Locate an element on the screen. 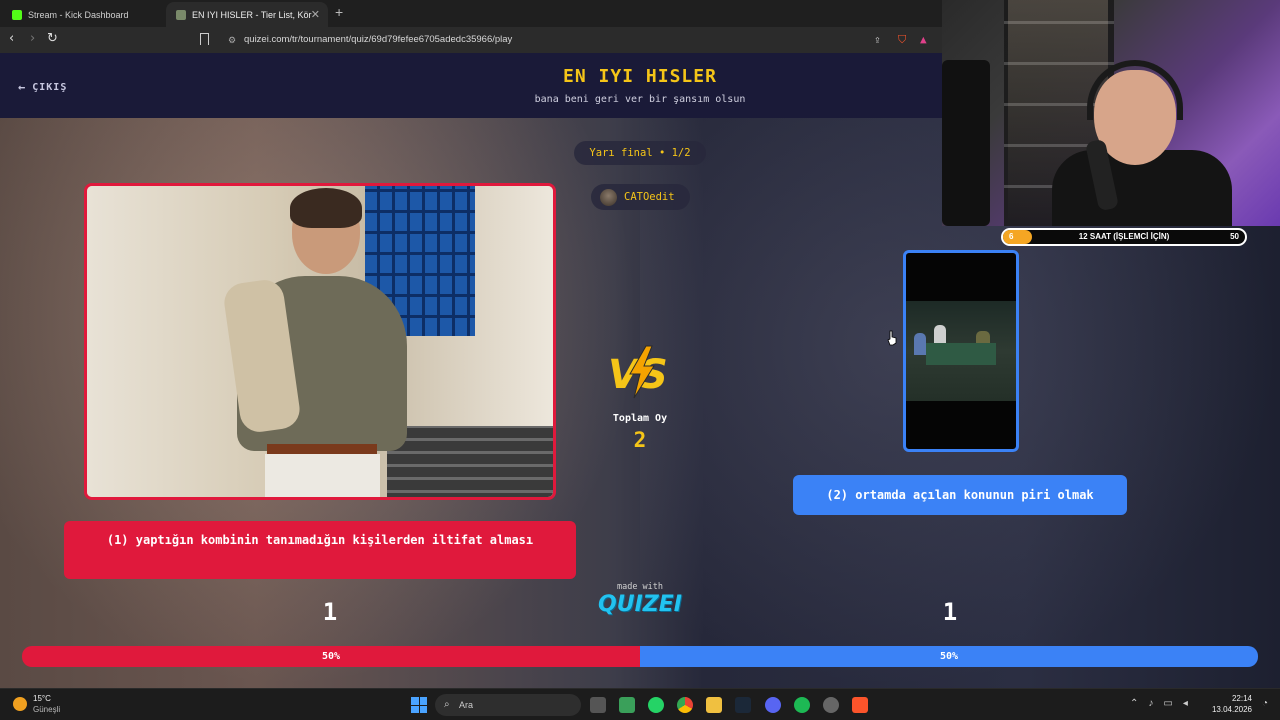 The height and width of the screenshot is (720, 1280). bookmark-icon is located at coordinates (204, 39).